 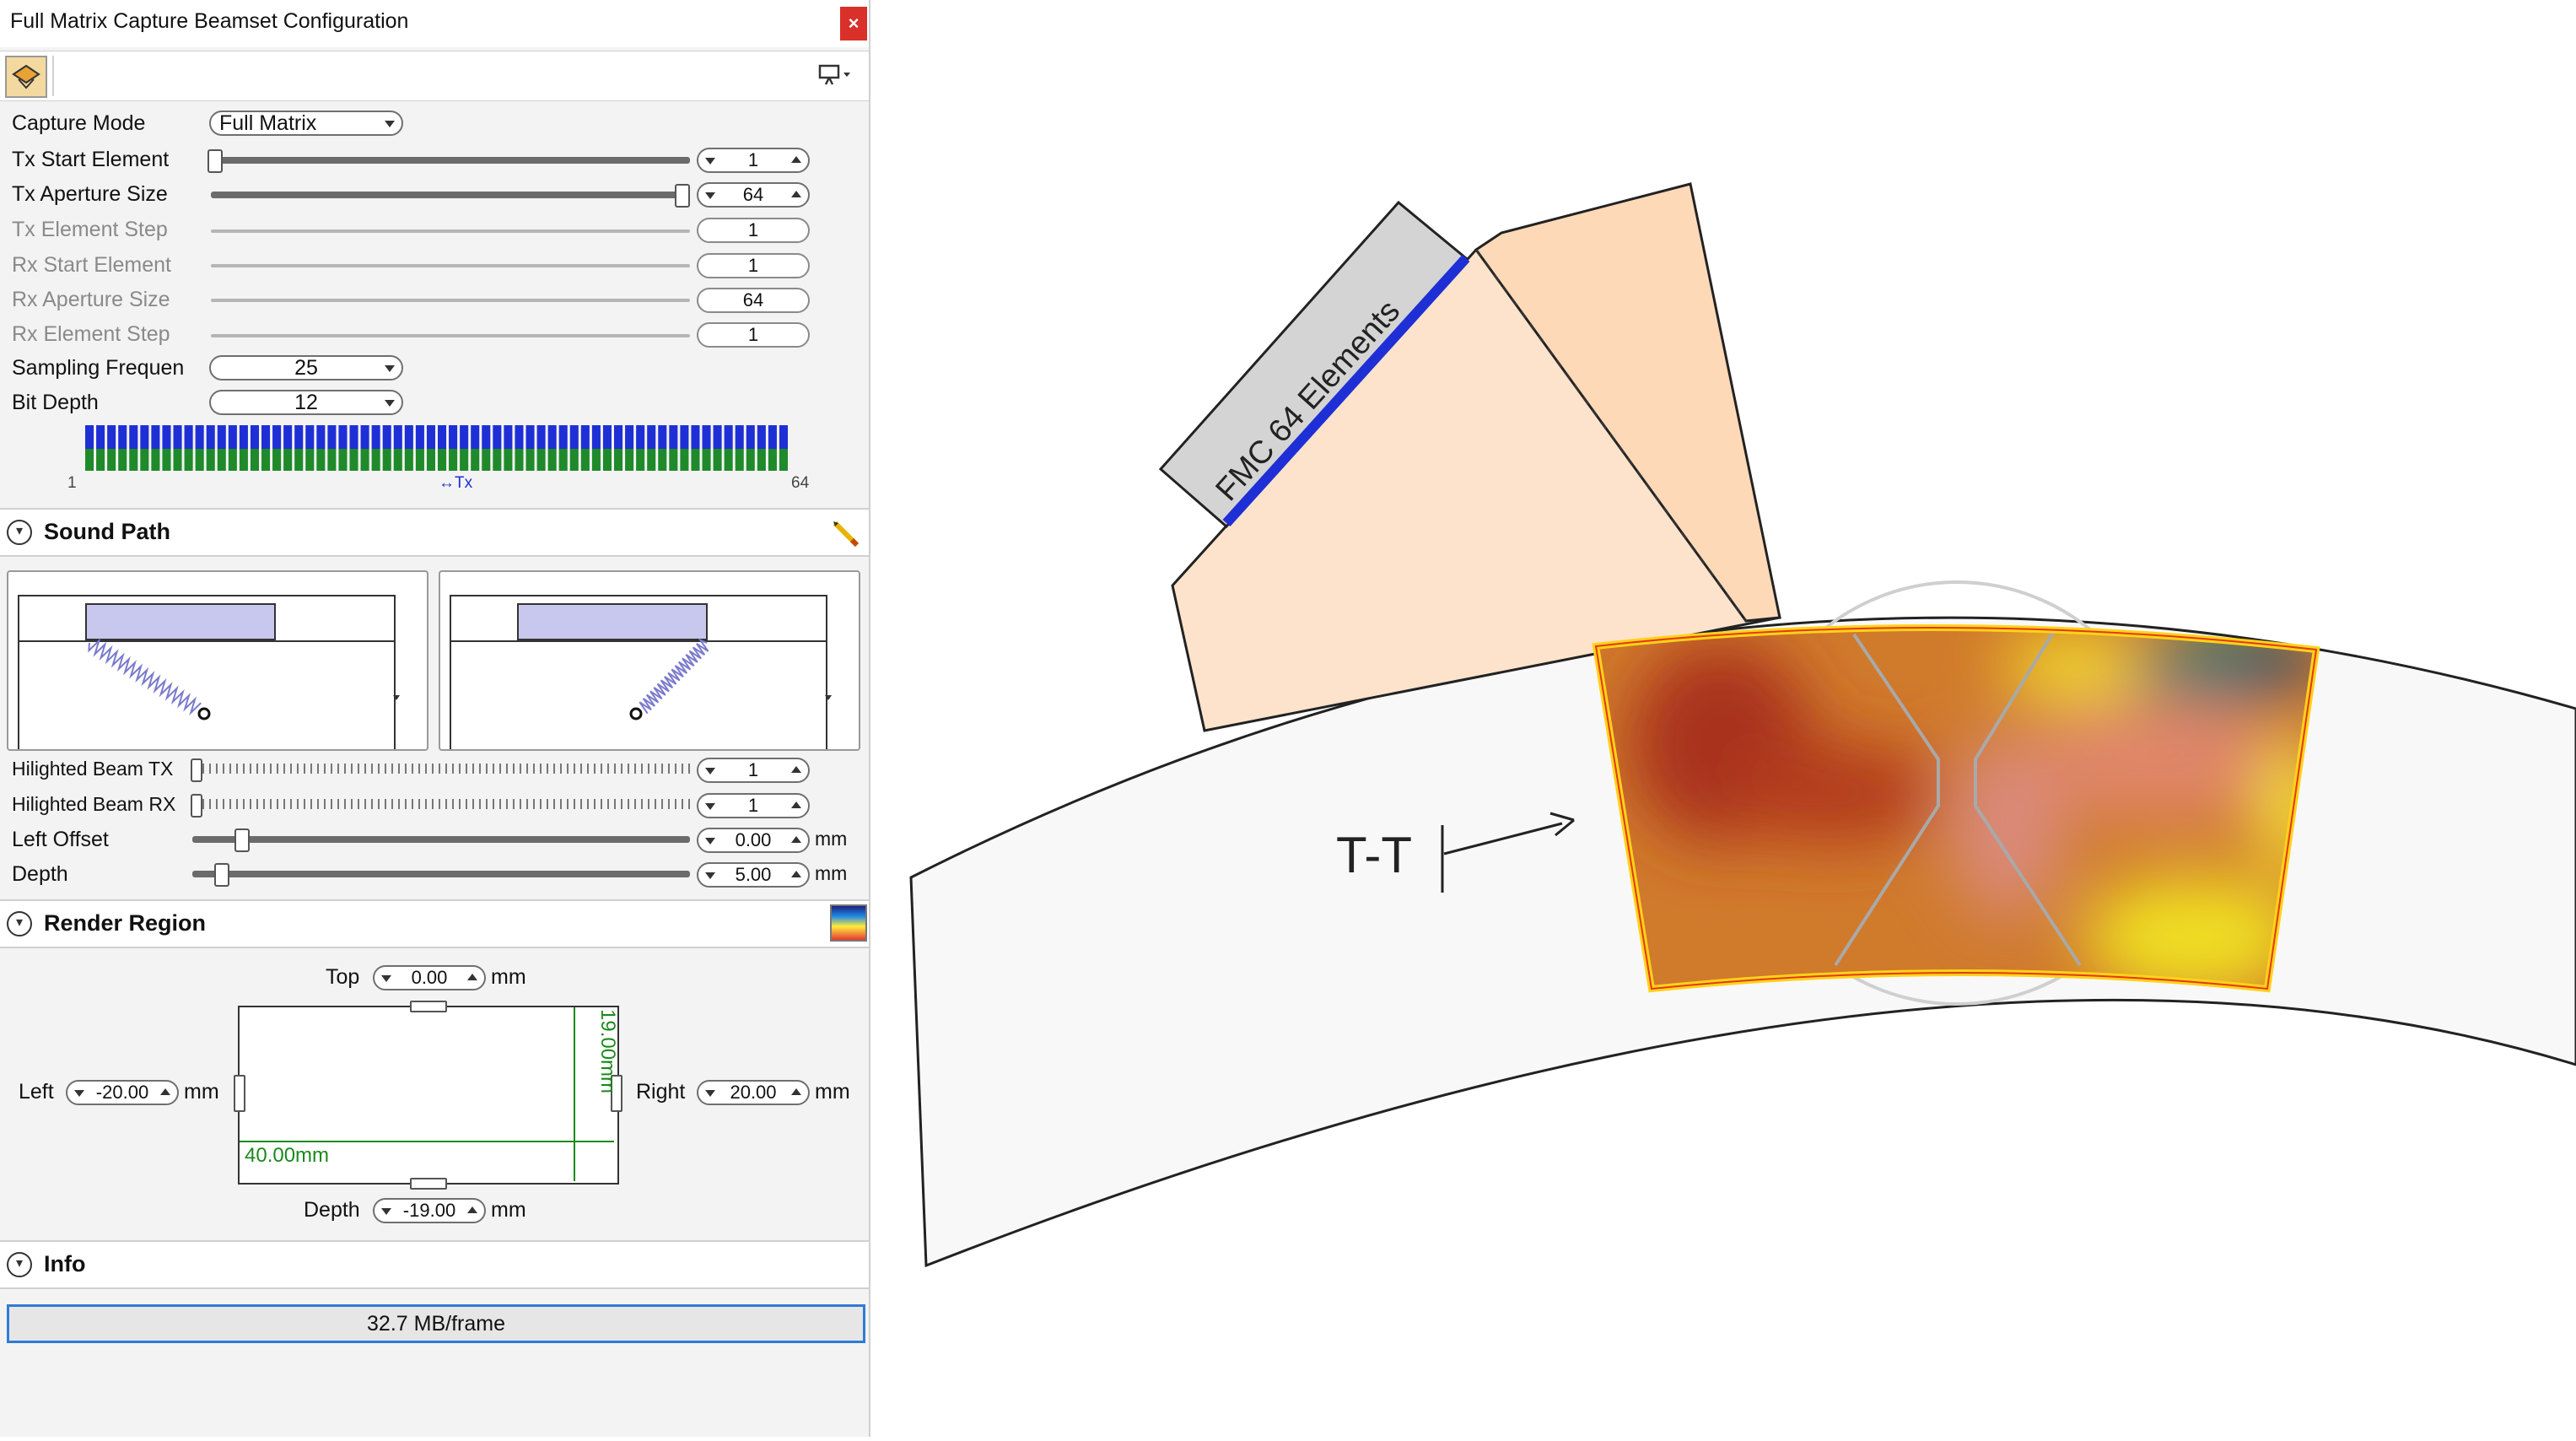 What do you see at coordinates (306, 367) in the screenshot?
I see `sampling-select: 25` at bounding box center [306, 367].